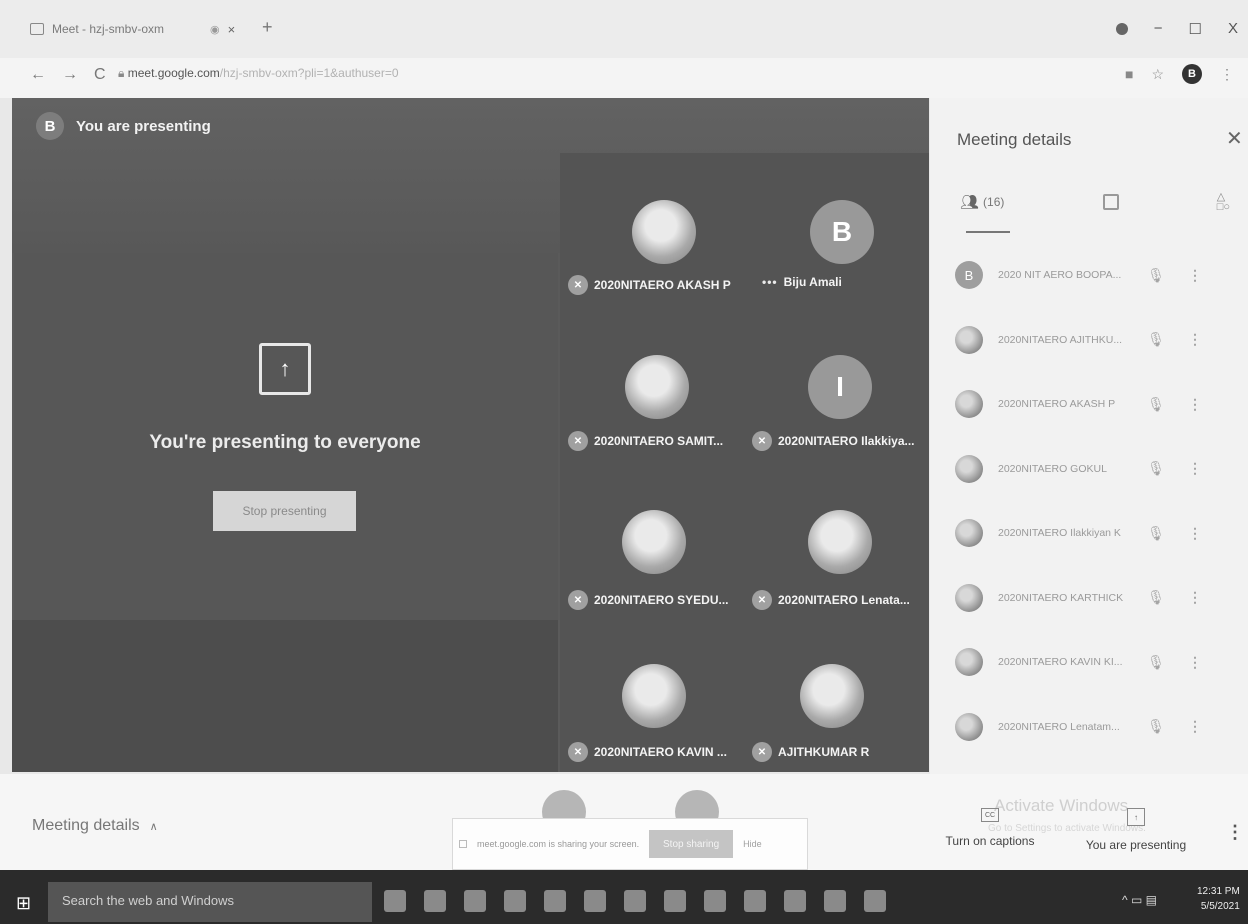  I want to click on meeting-details-label: Meeting details, so click(86, 825).